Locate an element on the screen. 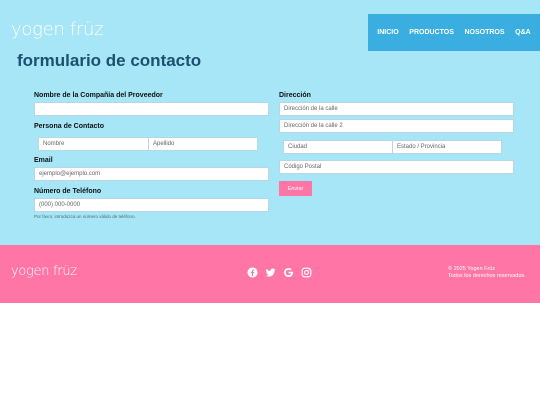 The height and width of the screenshot is (405, 540). city-field: Ciudad is located at coordinates (338, 147).